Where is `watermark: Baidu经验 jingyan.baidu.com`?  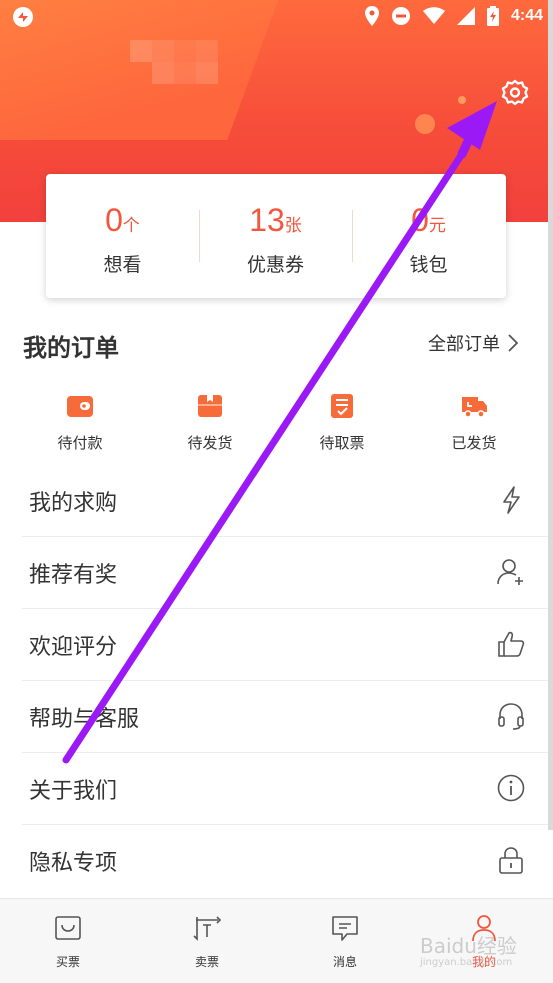 watermark: Baidu经验 jingyan.baidu.com is located at coordinates (468, 951).